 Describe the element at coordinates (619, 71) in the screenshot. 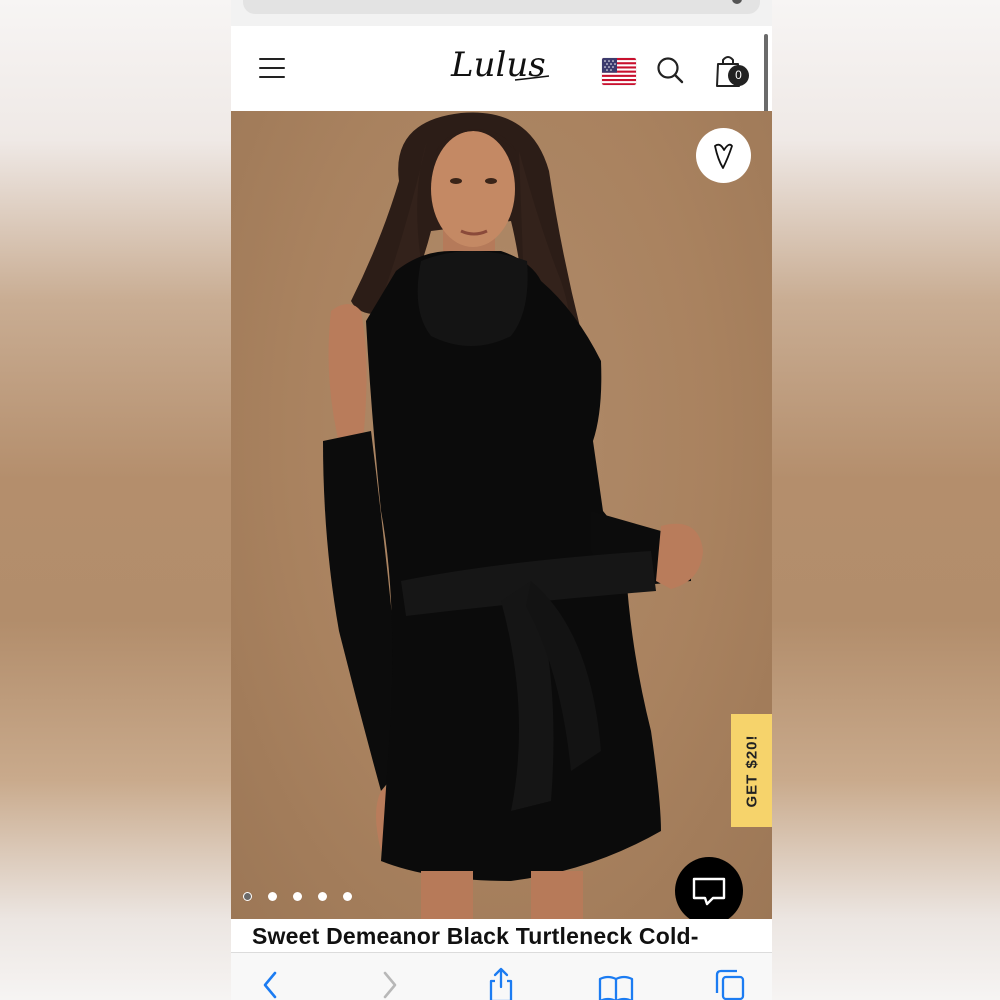

I see `us-flag-icon` at that location.